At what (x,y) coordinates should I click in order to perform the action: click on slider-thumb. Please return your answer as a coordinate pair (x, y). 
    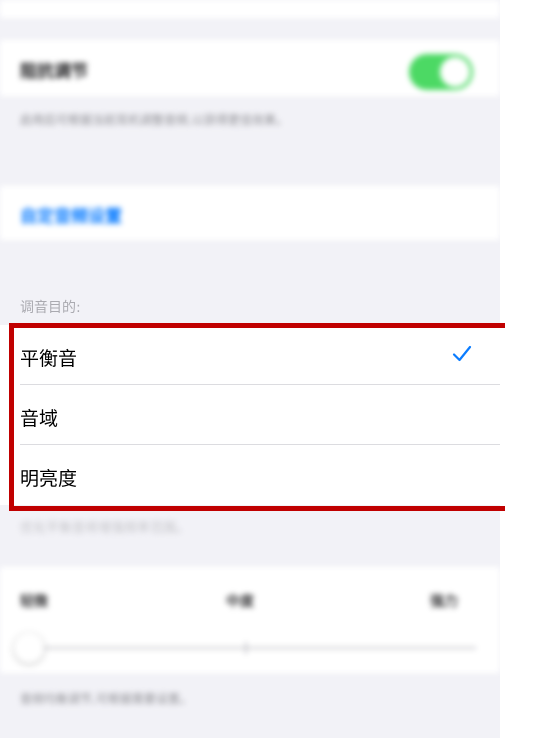
    Looking at the image, I should click on (29, 648).